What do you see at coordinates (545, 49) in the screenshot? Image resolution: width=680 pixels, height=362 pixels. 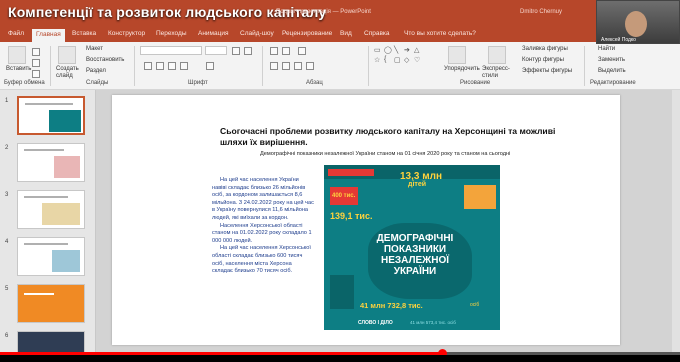 I see `shape-fill-button: Заливка фигуры` at bounding box center [545, 49].